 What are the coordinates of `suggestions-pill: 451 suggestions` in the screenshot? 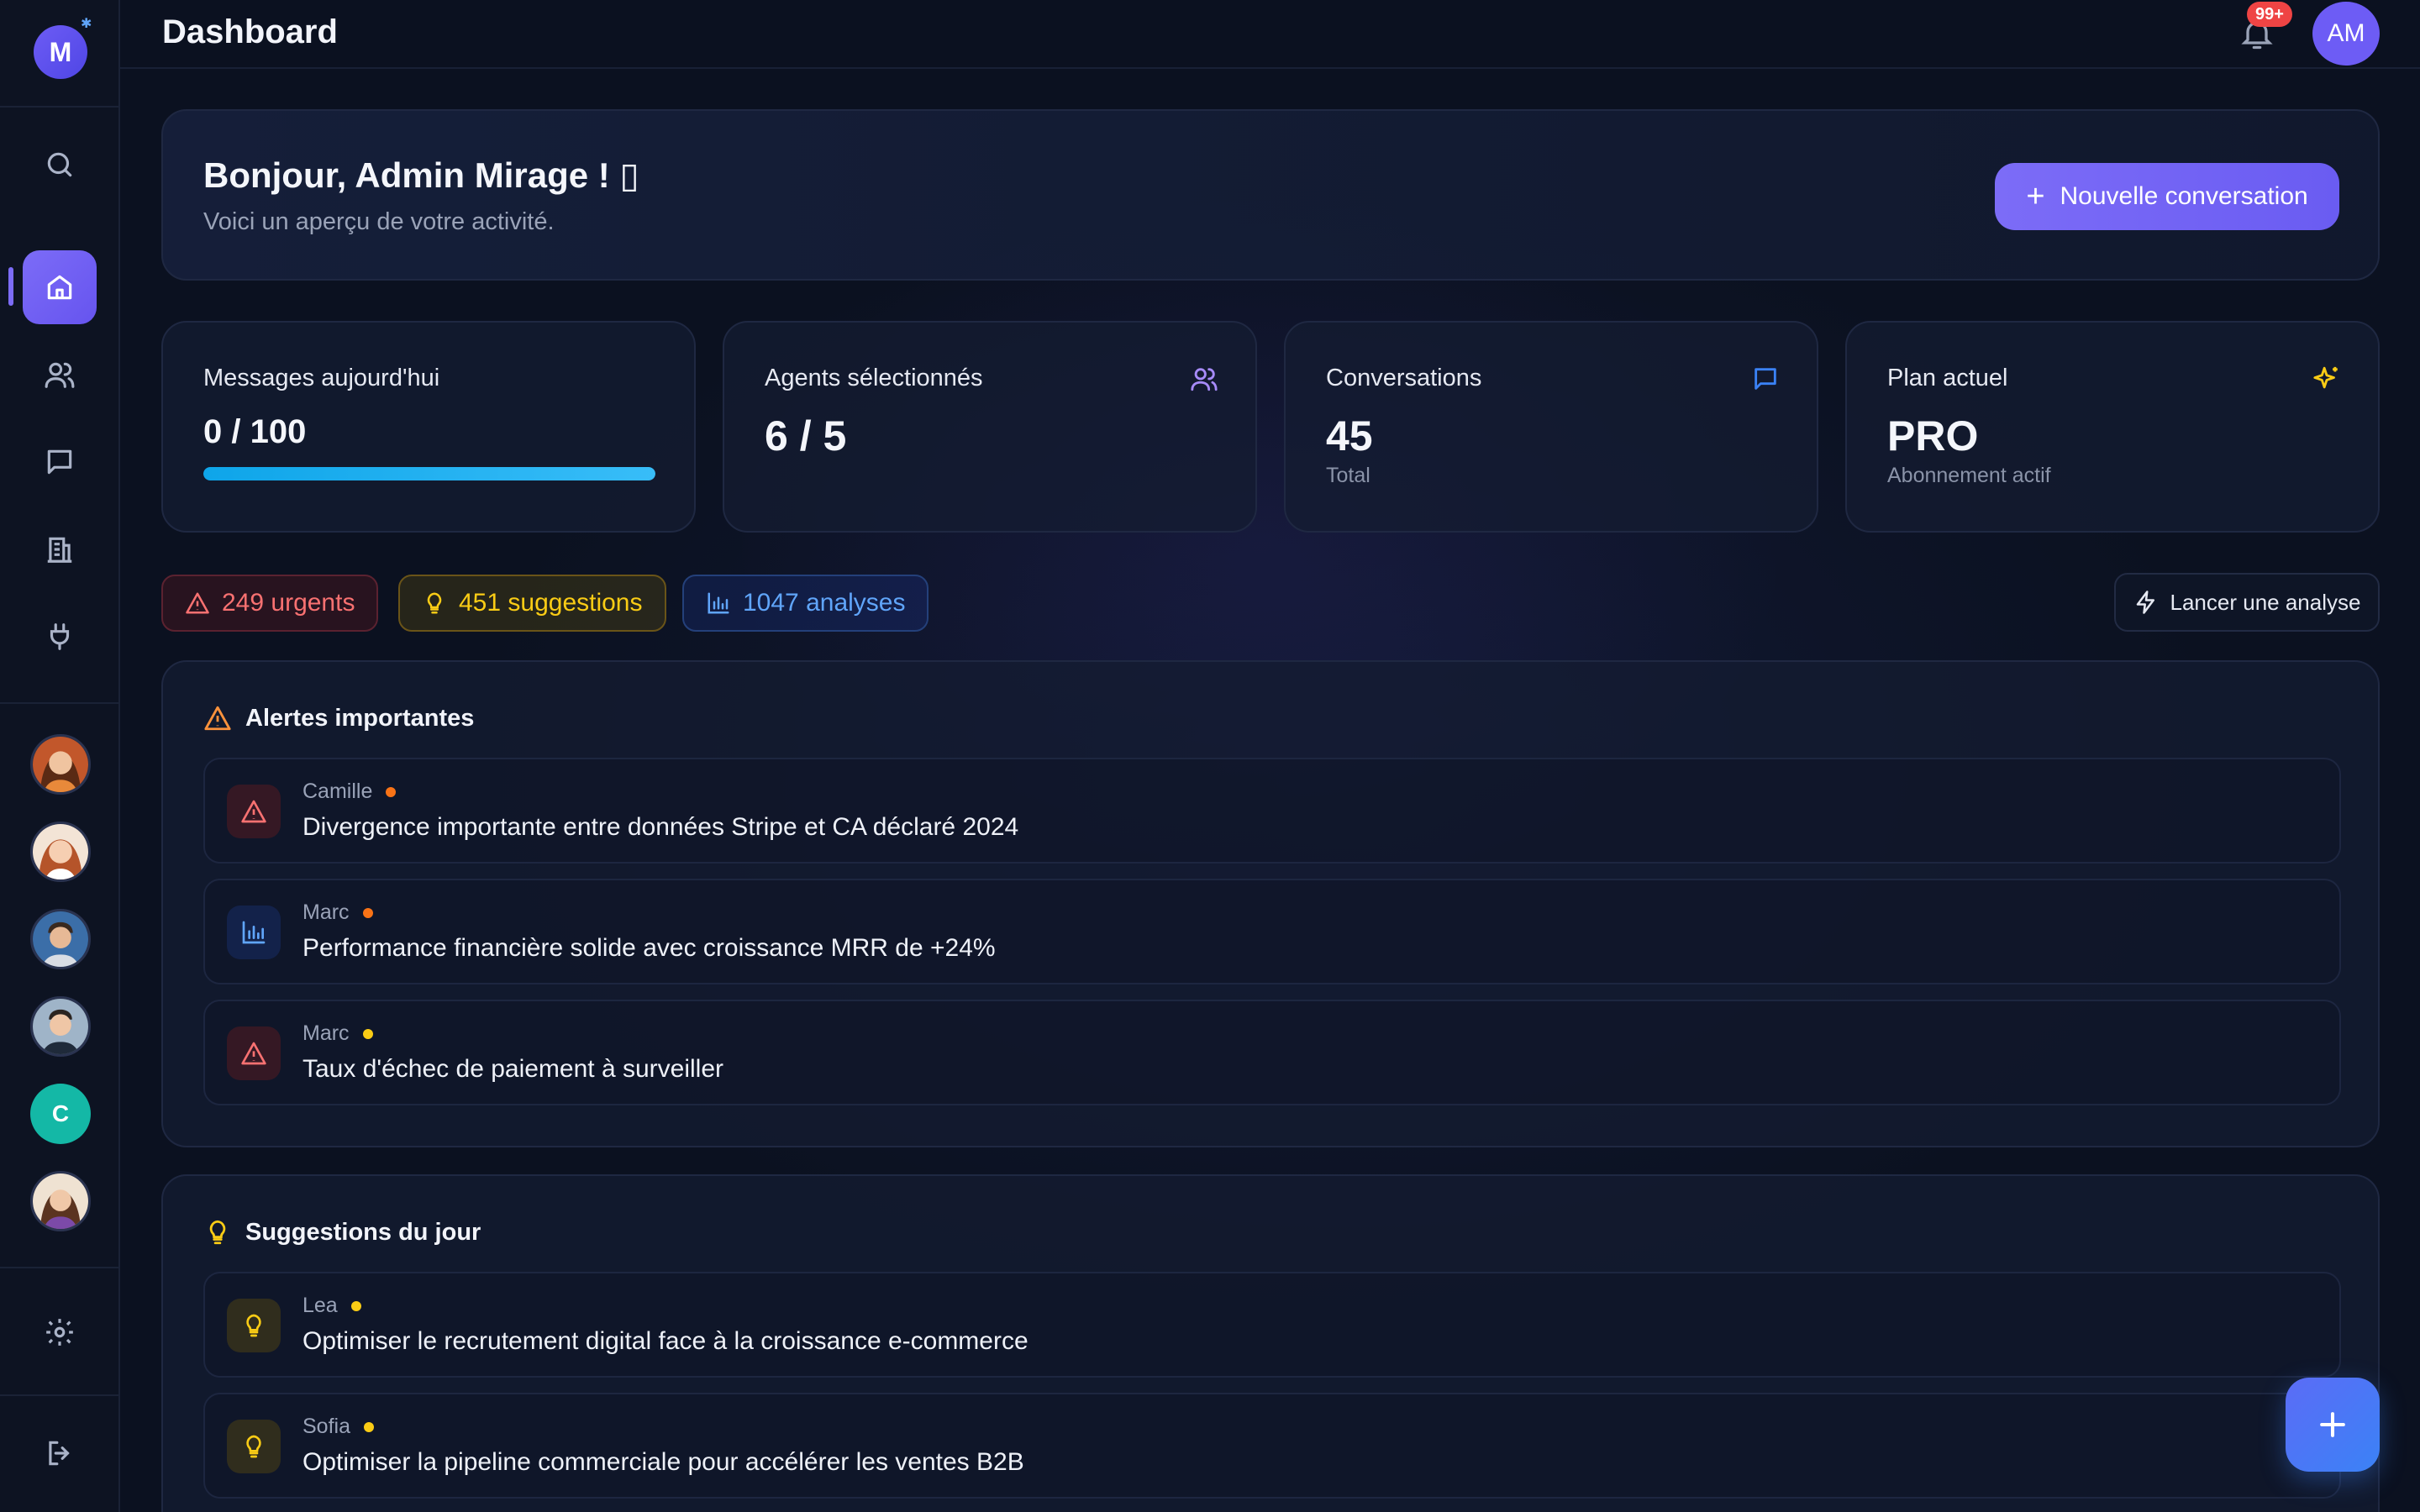 It's located at (532, 603).